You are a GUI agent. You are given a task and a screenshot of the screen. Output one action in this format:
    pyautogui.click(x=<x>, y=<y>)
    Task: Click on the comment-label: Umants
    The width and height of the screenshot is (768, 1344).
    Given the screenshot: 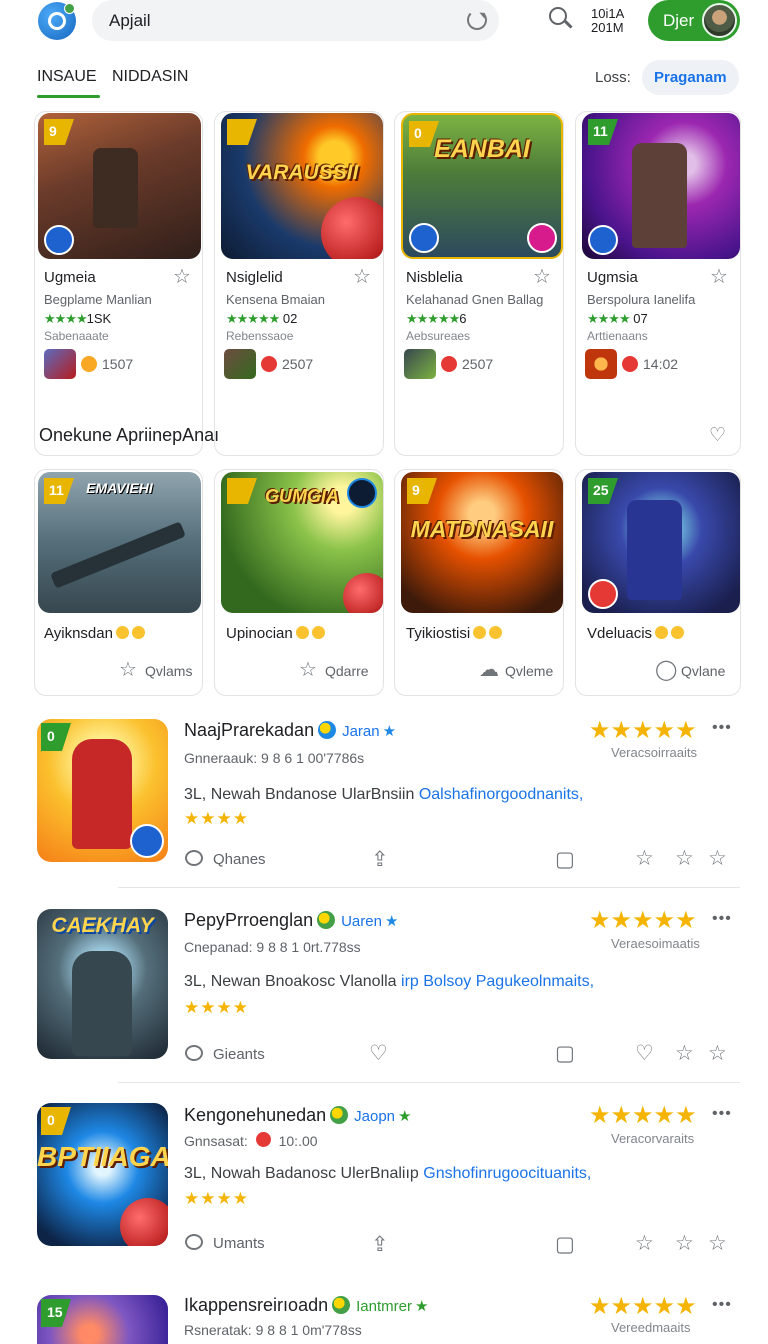 What is the action you would take?
    pyautogui.click(x=239, y=1243)
    